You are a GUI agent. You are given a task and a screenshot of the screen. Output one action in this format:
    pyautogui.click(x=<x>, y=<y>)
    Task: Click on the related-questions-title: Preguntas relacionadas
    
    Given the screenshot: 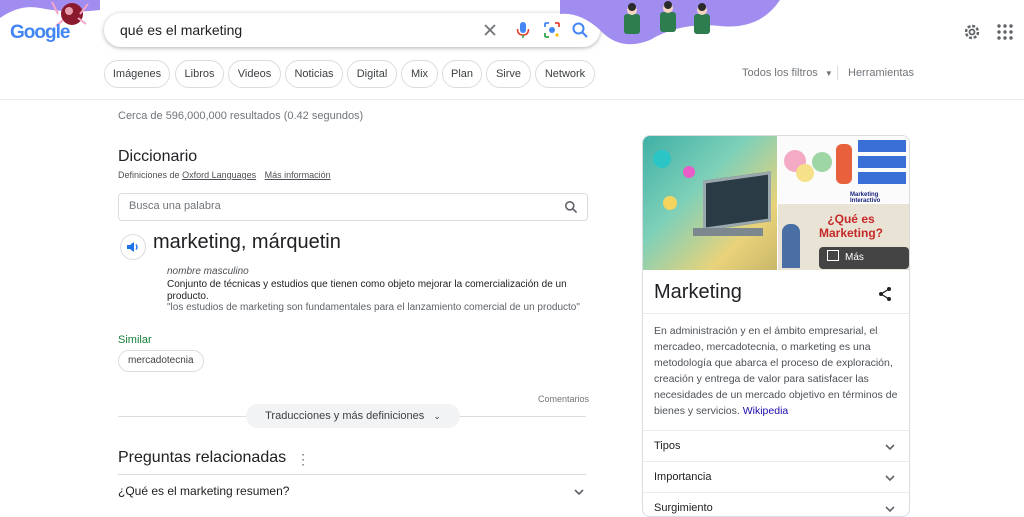 What is the action you would take?
    pyautogui.click(x=202, y=457)
    